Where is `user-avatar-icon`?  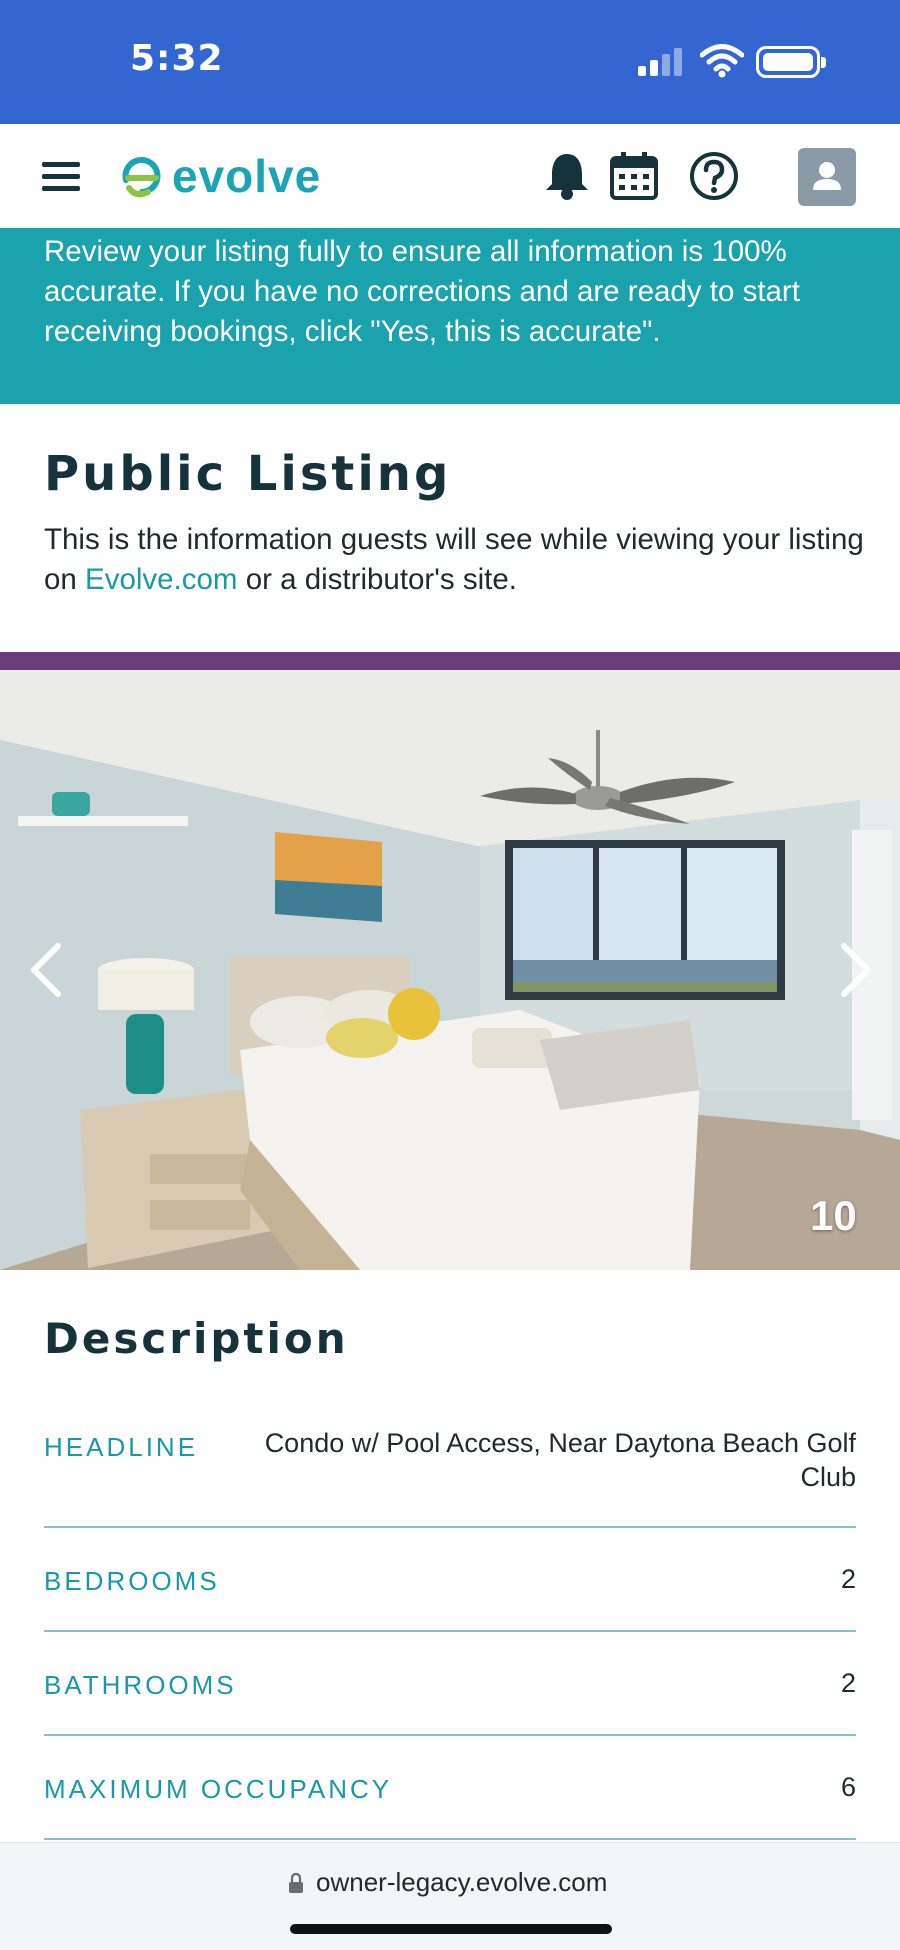
user-avatar-icon is located at coordinates (827, 177).